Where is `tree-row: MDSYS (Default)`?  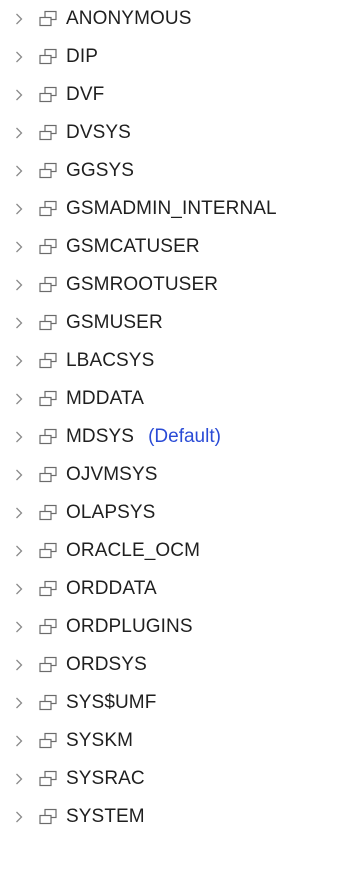 tree-row: MDSYS (Default) is located at coordinates (181, 437).